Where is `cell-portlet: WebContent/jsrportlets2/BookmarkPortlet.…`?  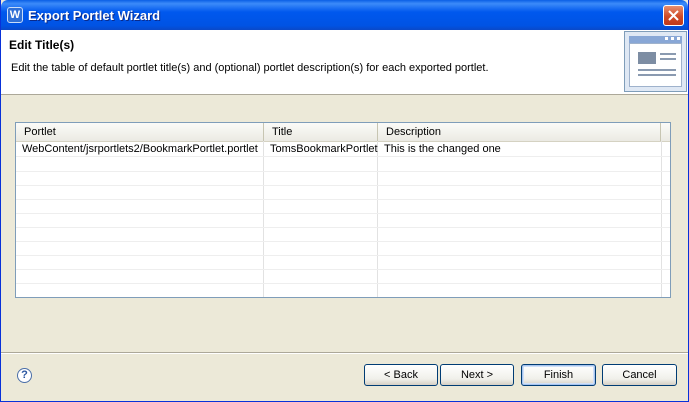 cell-portlet: WebContent/jsrportlets2/BookmarkPortlet.… is located at coordinates (137, 149).